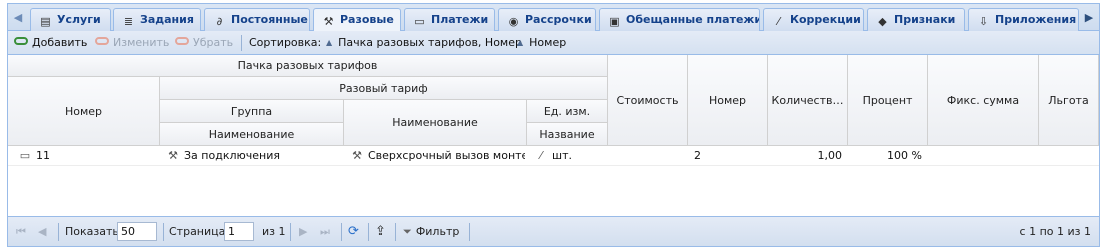 This screenshot has width=1108, height=252. I want to click on cell-quantity: 1,00, so click(830, 155).